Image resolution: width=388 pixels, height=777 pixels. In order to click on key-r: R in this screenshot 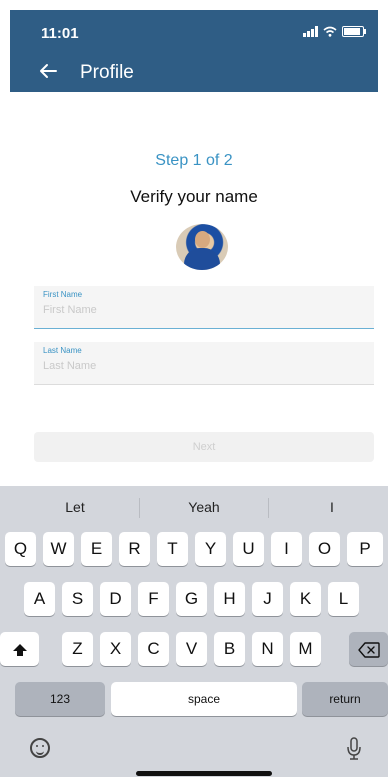, I will do `click(134, 549)`.